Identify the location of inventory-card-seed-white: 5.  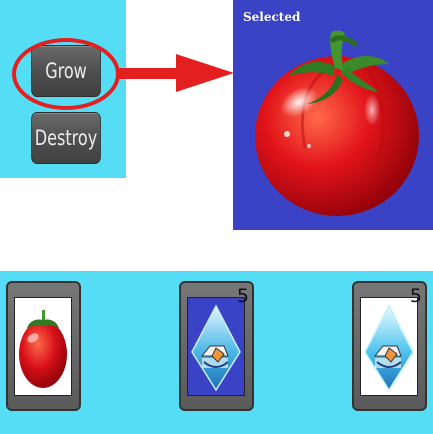
(389, 346).